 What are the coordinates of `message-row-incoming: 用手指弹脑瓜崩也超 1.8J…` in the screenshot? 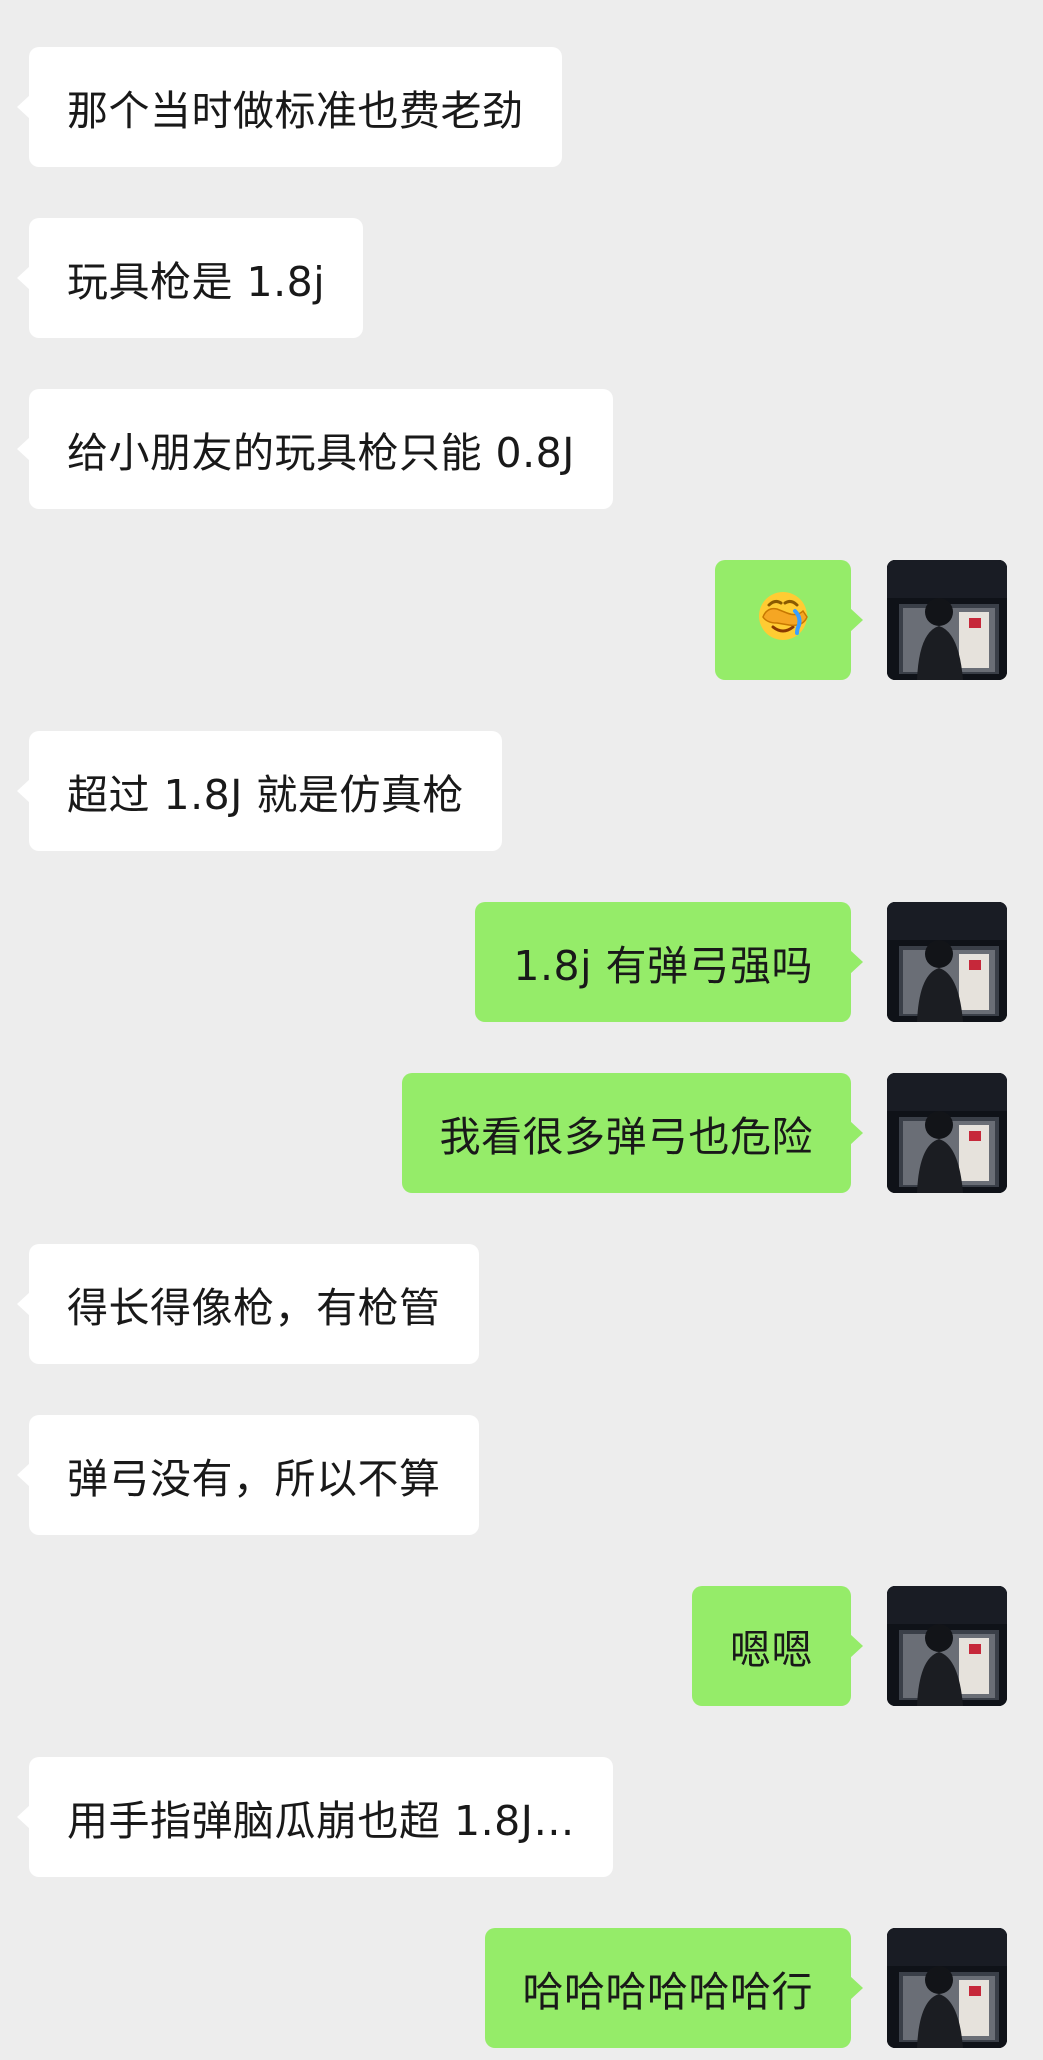 It's located at (521, 1817).